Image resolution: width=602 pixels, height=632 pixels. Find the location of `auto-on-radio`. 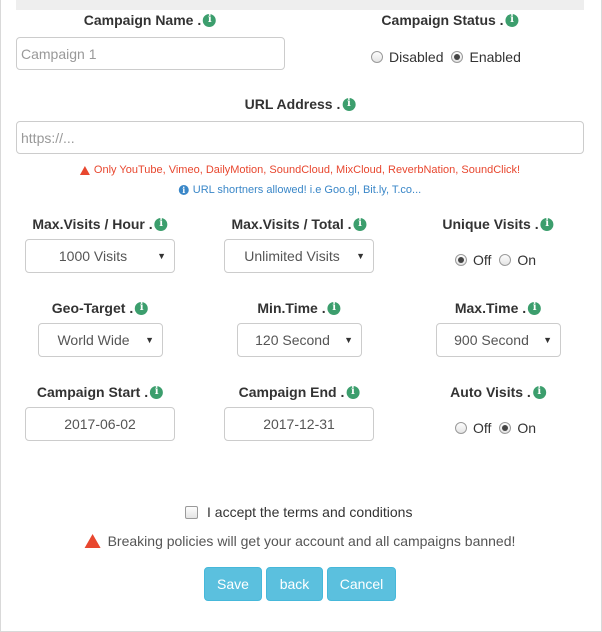

auto-on-radio is located at coordinates (505, 428).